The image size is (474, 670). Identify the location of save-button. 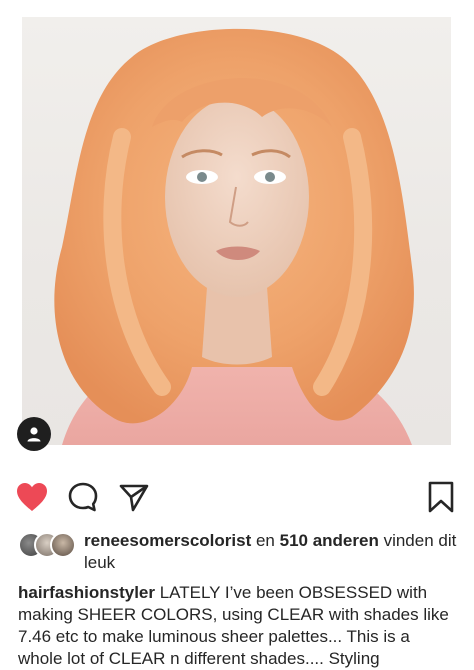
(441, 497).